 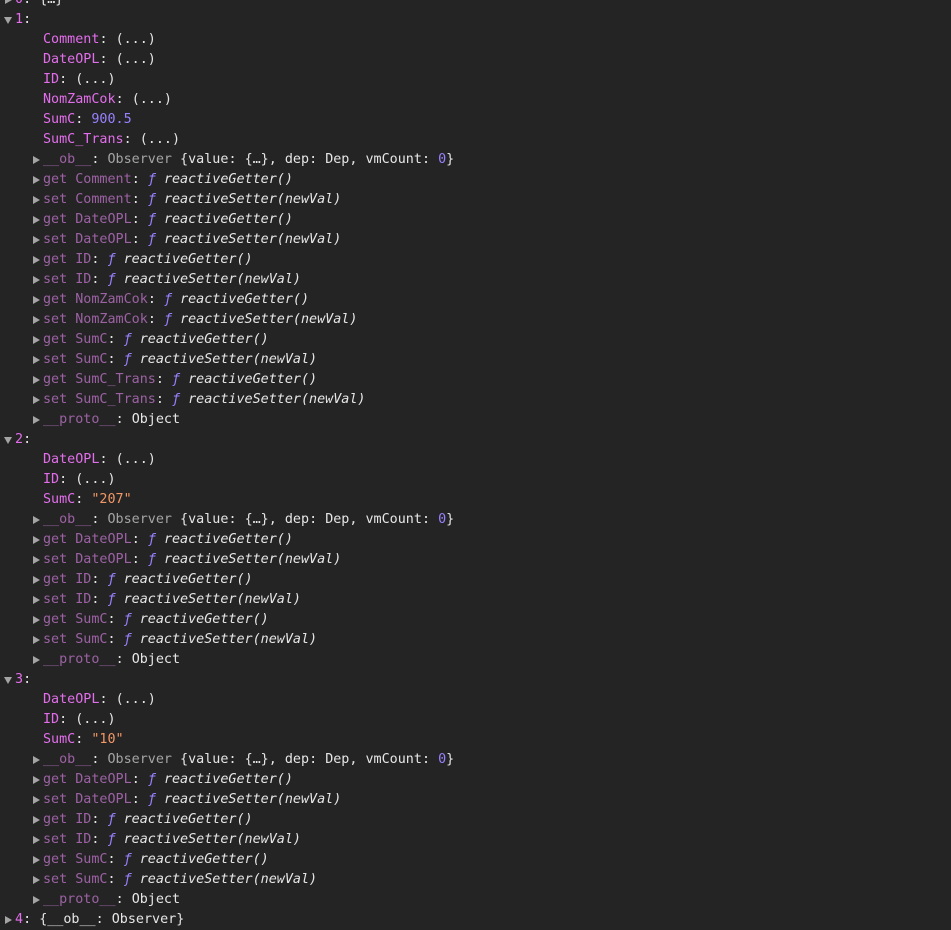 I want to click on function-signature: reactiveGetter(), so click(x=204, y=619).